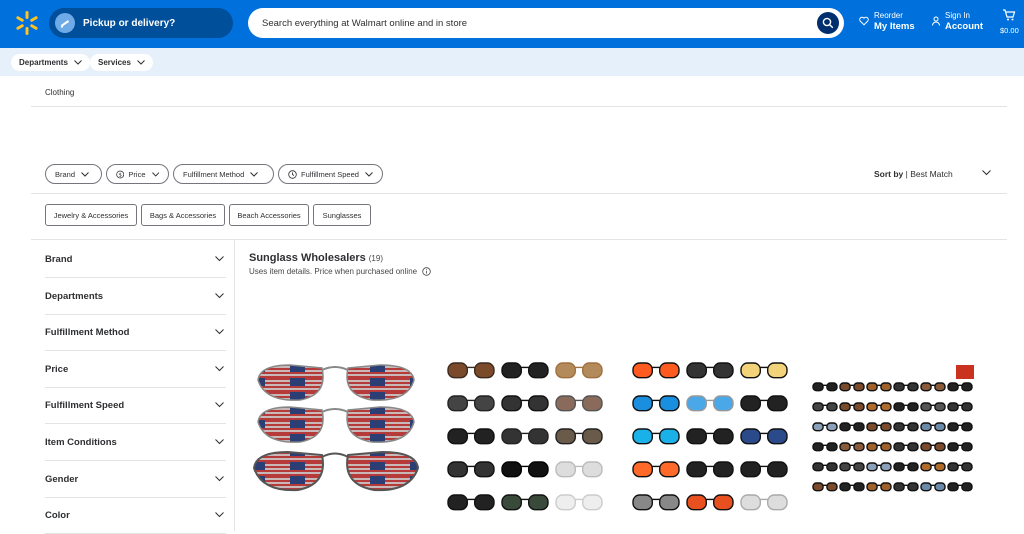  Describe the element at coordinates (864, 21) in the screenshot. I see `heart-icon` at that location.